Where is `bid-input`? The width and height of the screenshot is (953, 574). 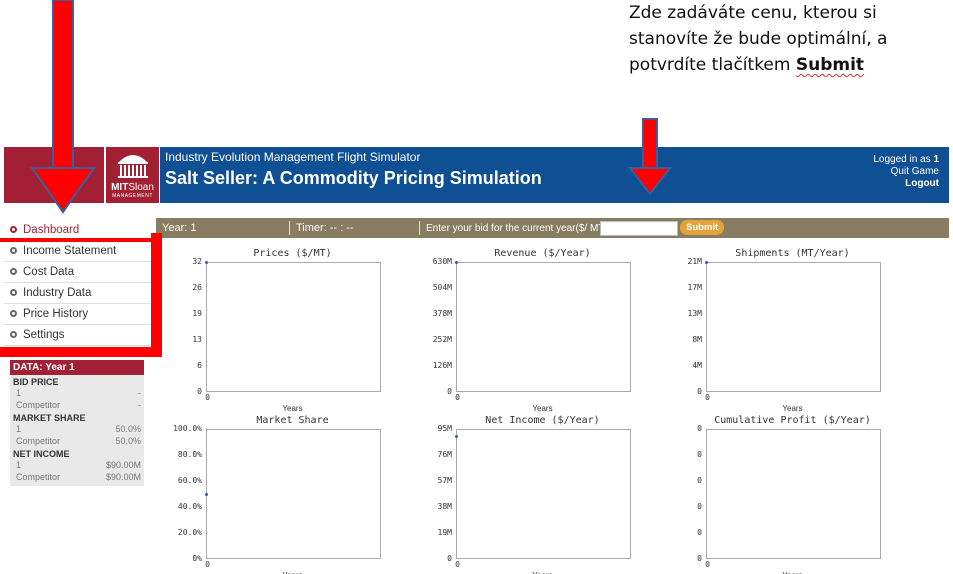
bid-input is located at coordinates (639, 228).